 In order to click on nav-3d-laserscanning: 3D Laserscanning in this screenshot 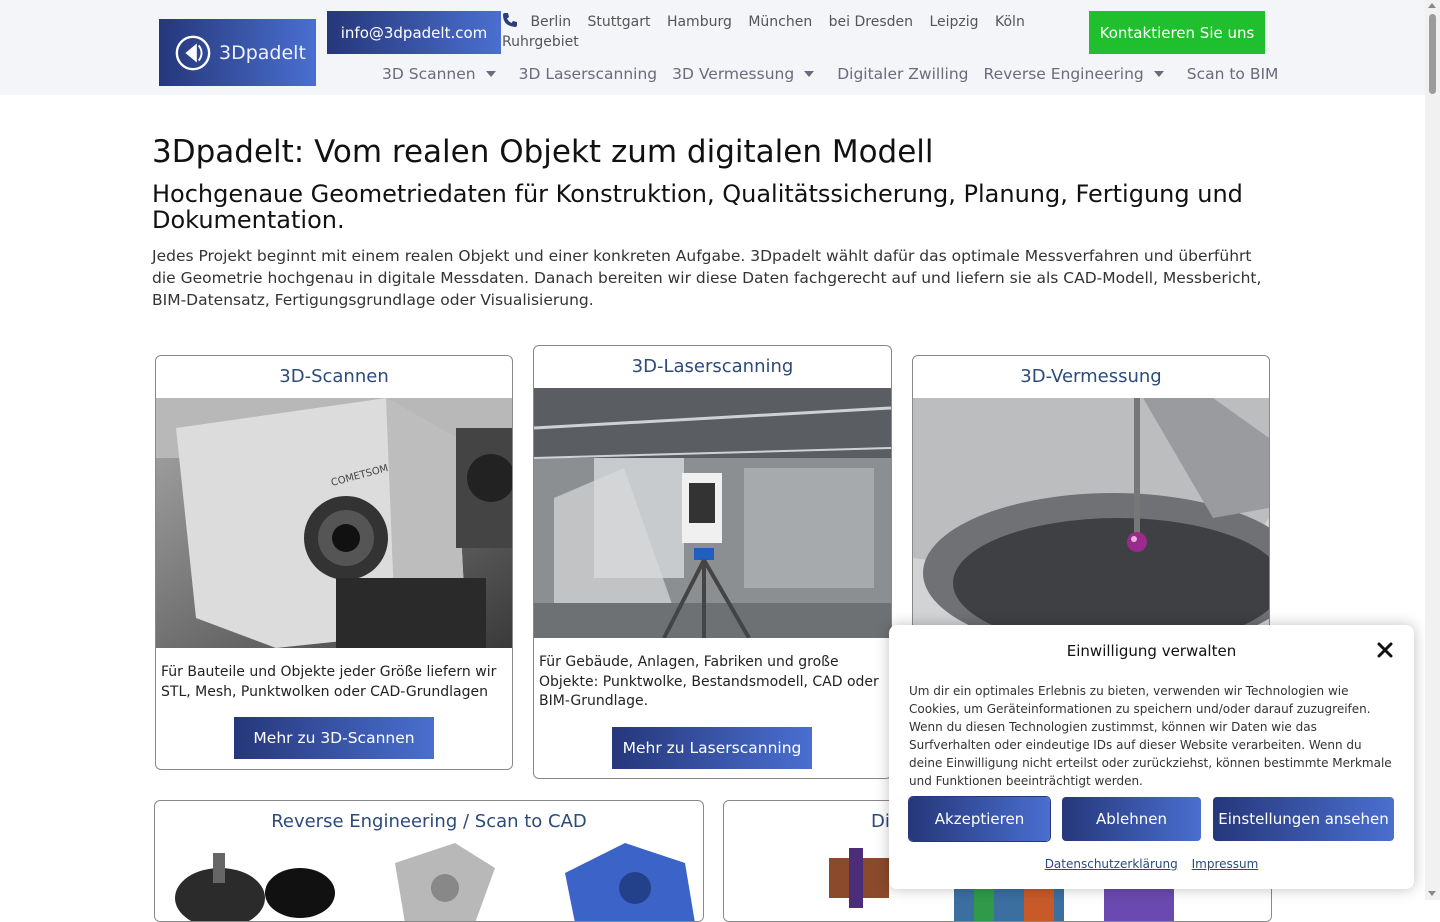, I will do `click(588, 74)`.